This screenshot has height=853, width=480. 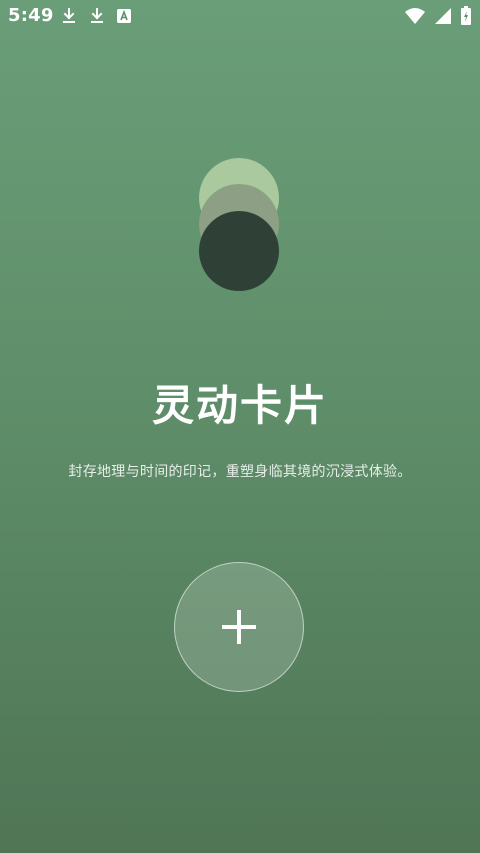 I want to click on status-bar: 5:49, so click(x=240, y=16).